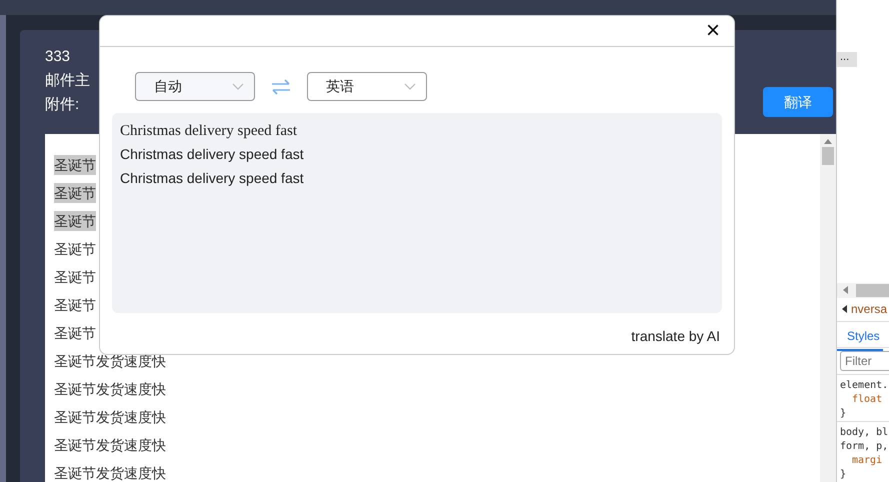 The height and width of the screenshot is (482, 889). What do you see at coordinates (828, 308) in the screenshot?
I see `scrollbar` at bounding box center [828, 308].